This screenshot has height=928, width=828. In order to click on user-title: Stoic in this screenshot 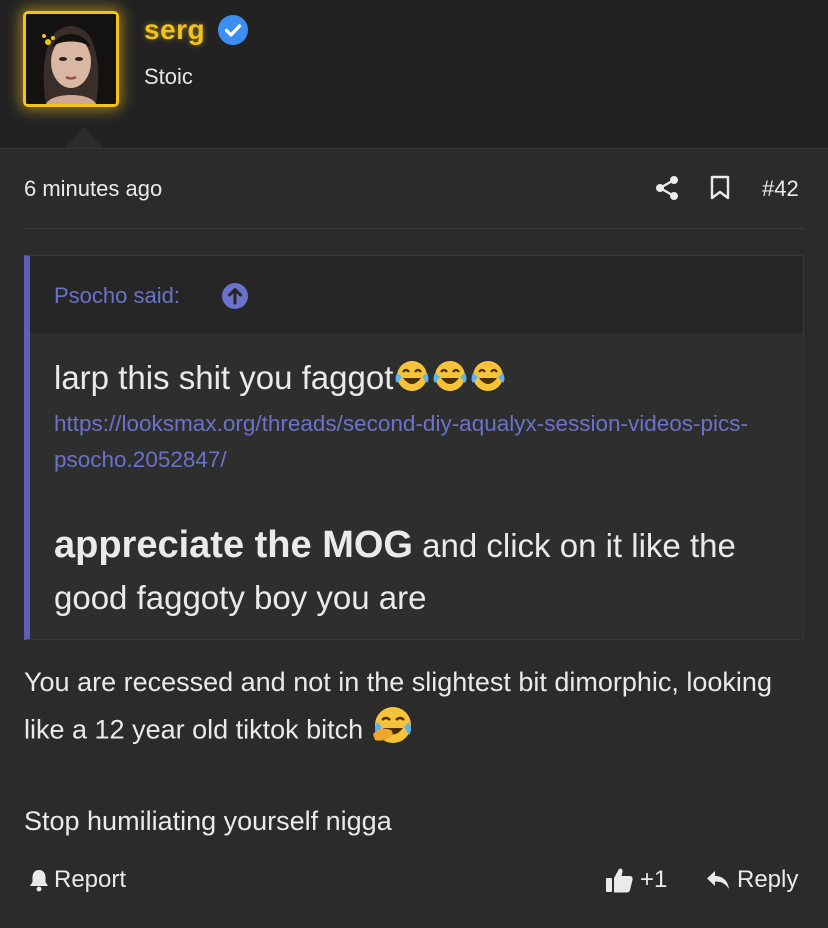, I will do `click(168, 76)`.